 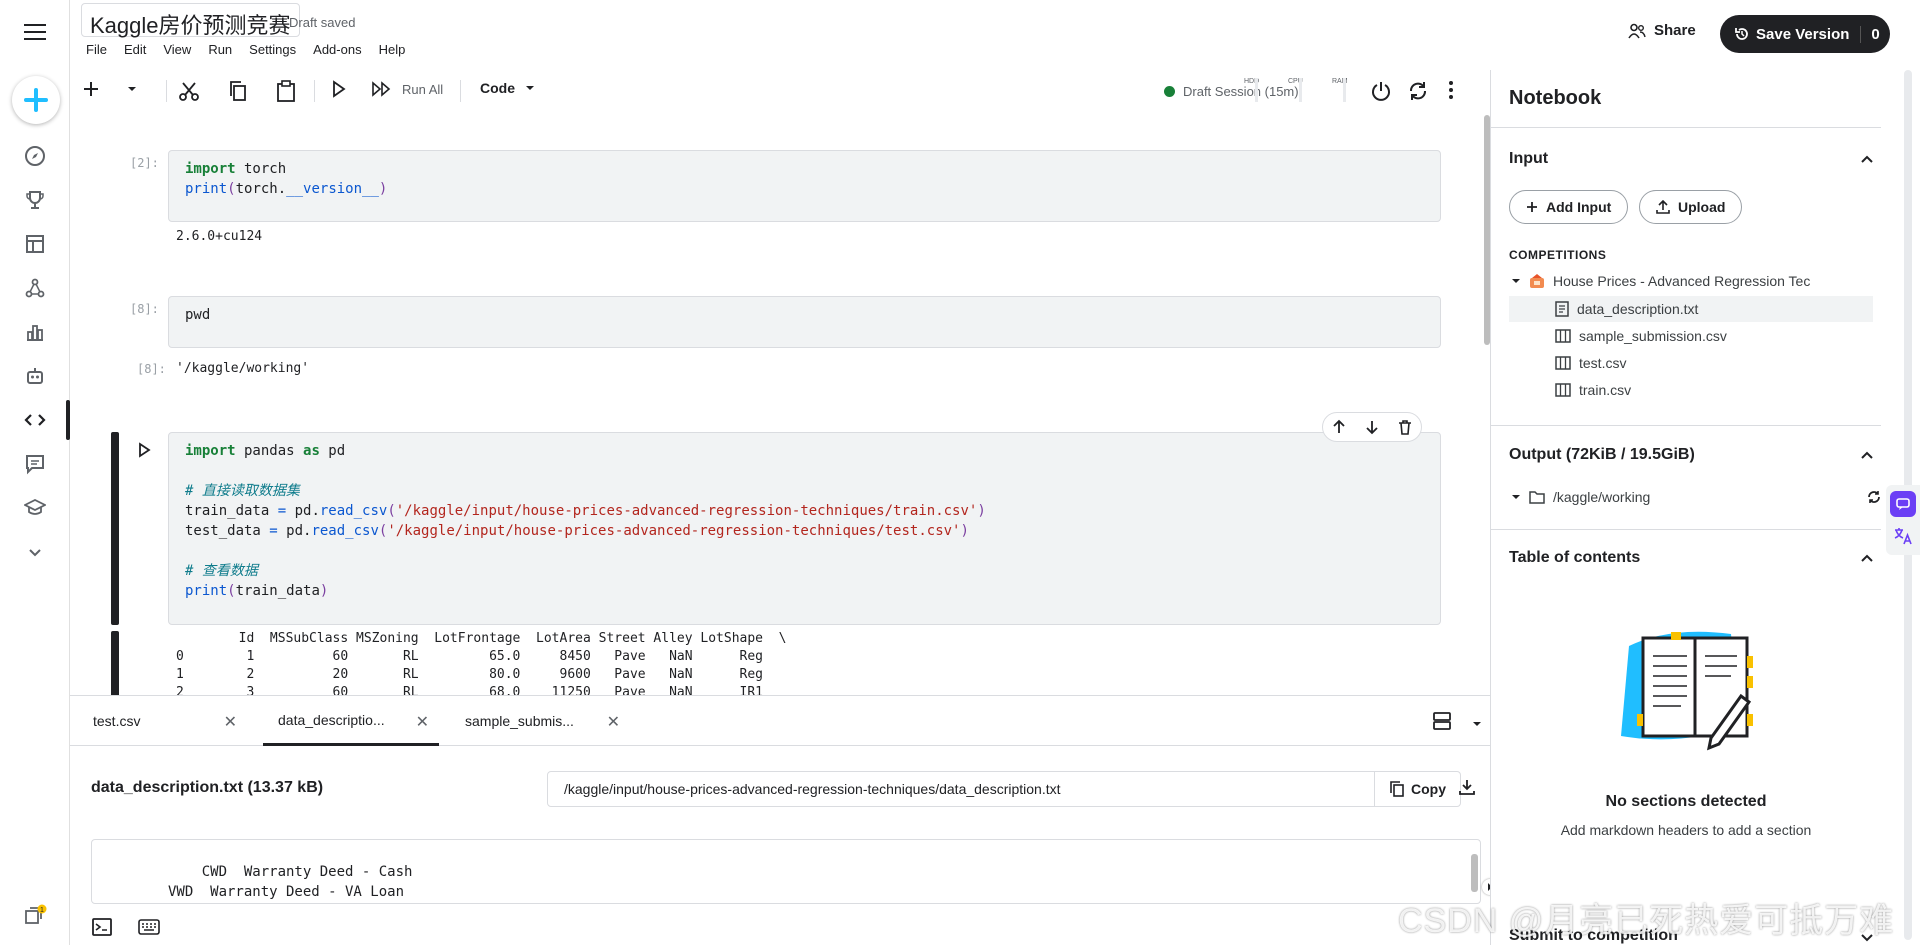 What do you see at coordinates (1691, 497) in the screenshot?
I see `output-folder-item: /kaggle/working` at bounding box center [1691, 497].